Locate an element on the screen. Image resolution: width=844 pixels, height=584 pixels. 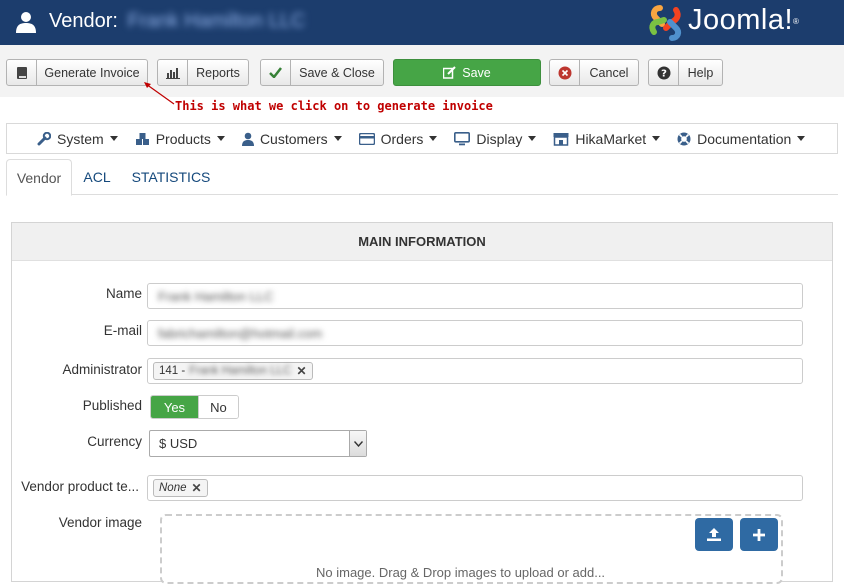
menu-hikamarket: HikaMarket is located at coordinates (607, 139).